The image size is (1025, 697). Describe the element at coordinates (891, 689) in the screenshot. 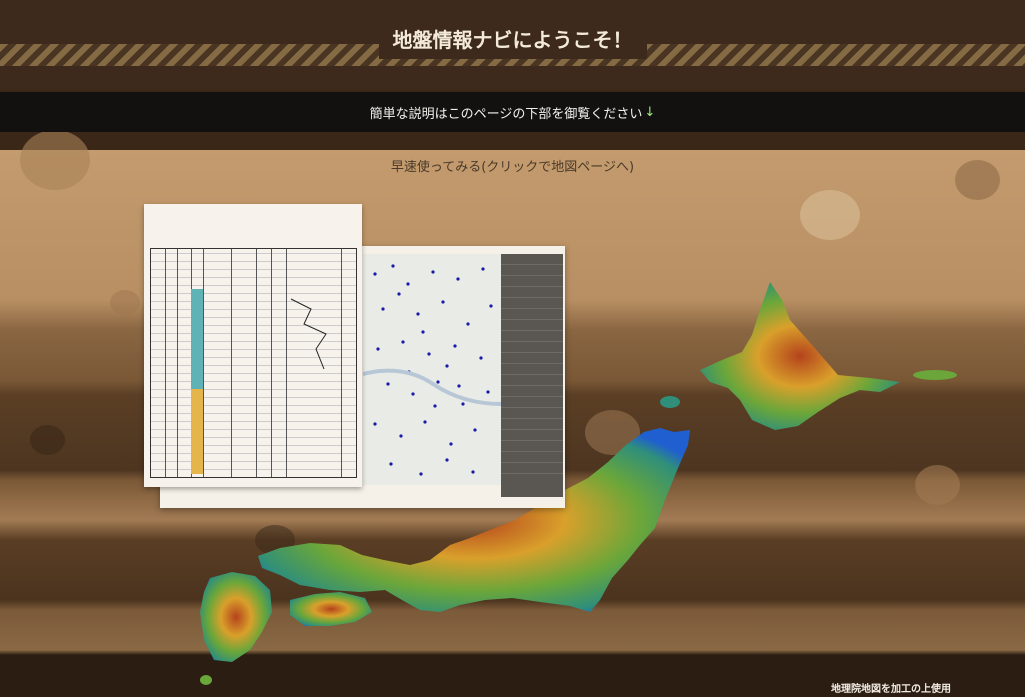

I see `map-credit: 地理院地図を加工の上使用` at that location.